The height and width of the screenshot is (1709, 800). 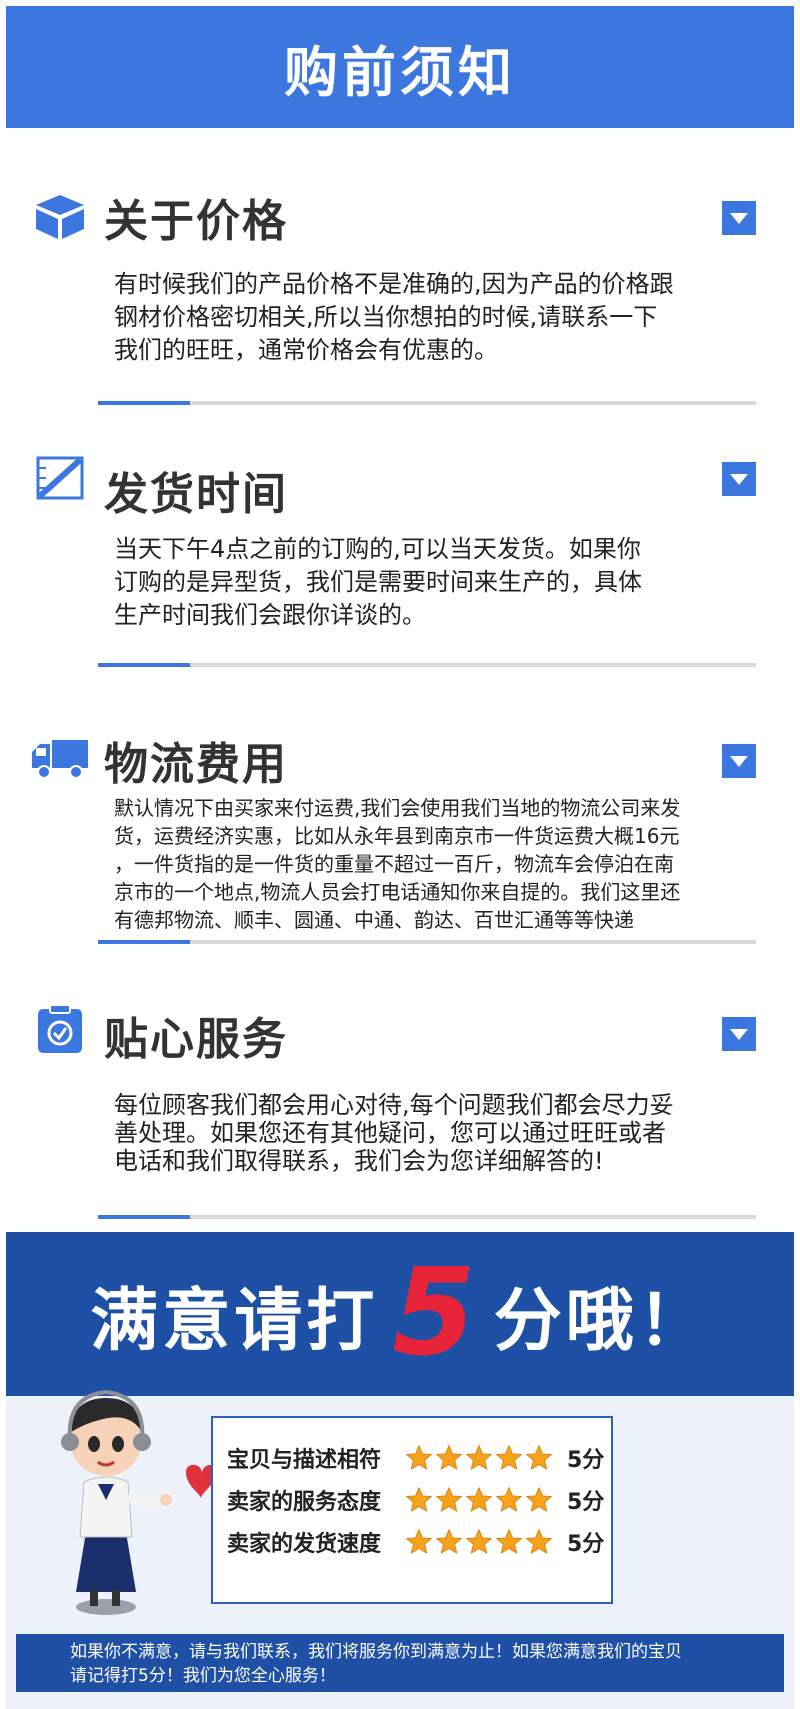 I want to click on banner-number: 5, so click(x=436, y=1313).